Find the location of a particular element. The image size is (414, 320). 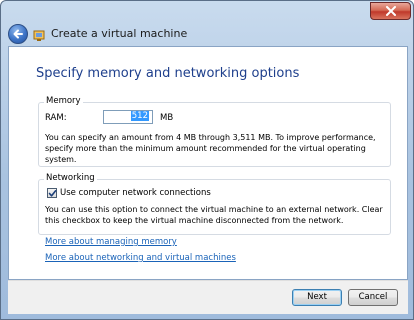

back-arrow-icon is located at coordinates (18, 34).